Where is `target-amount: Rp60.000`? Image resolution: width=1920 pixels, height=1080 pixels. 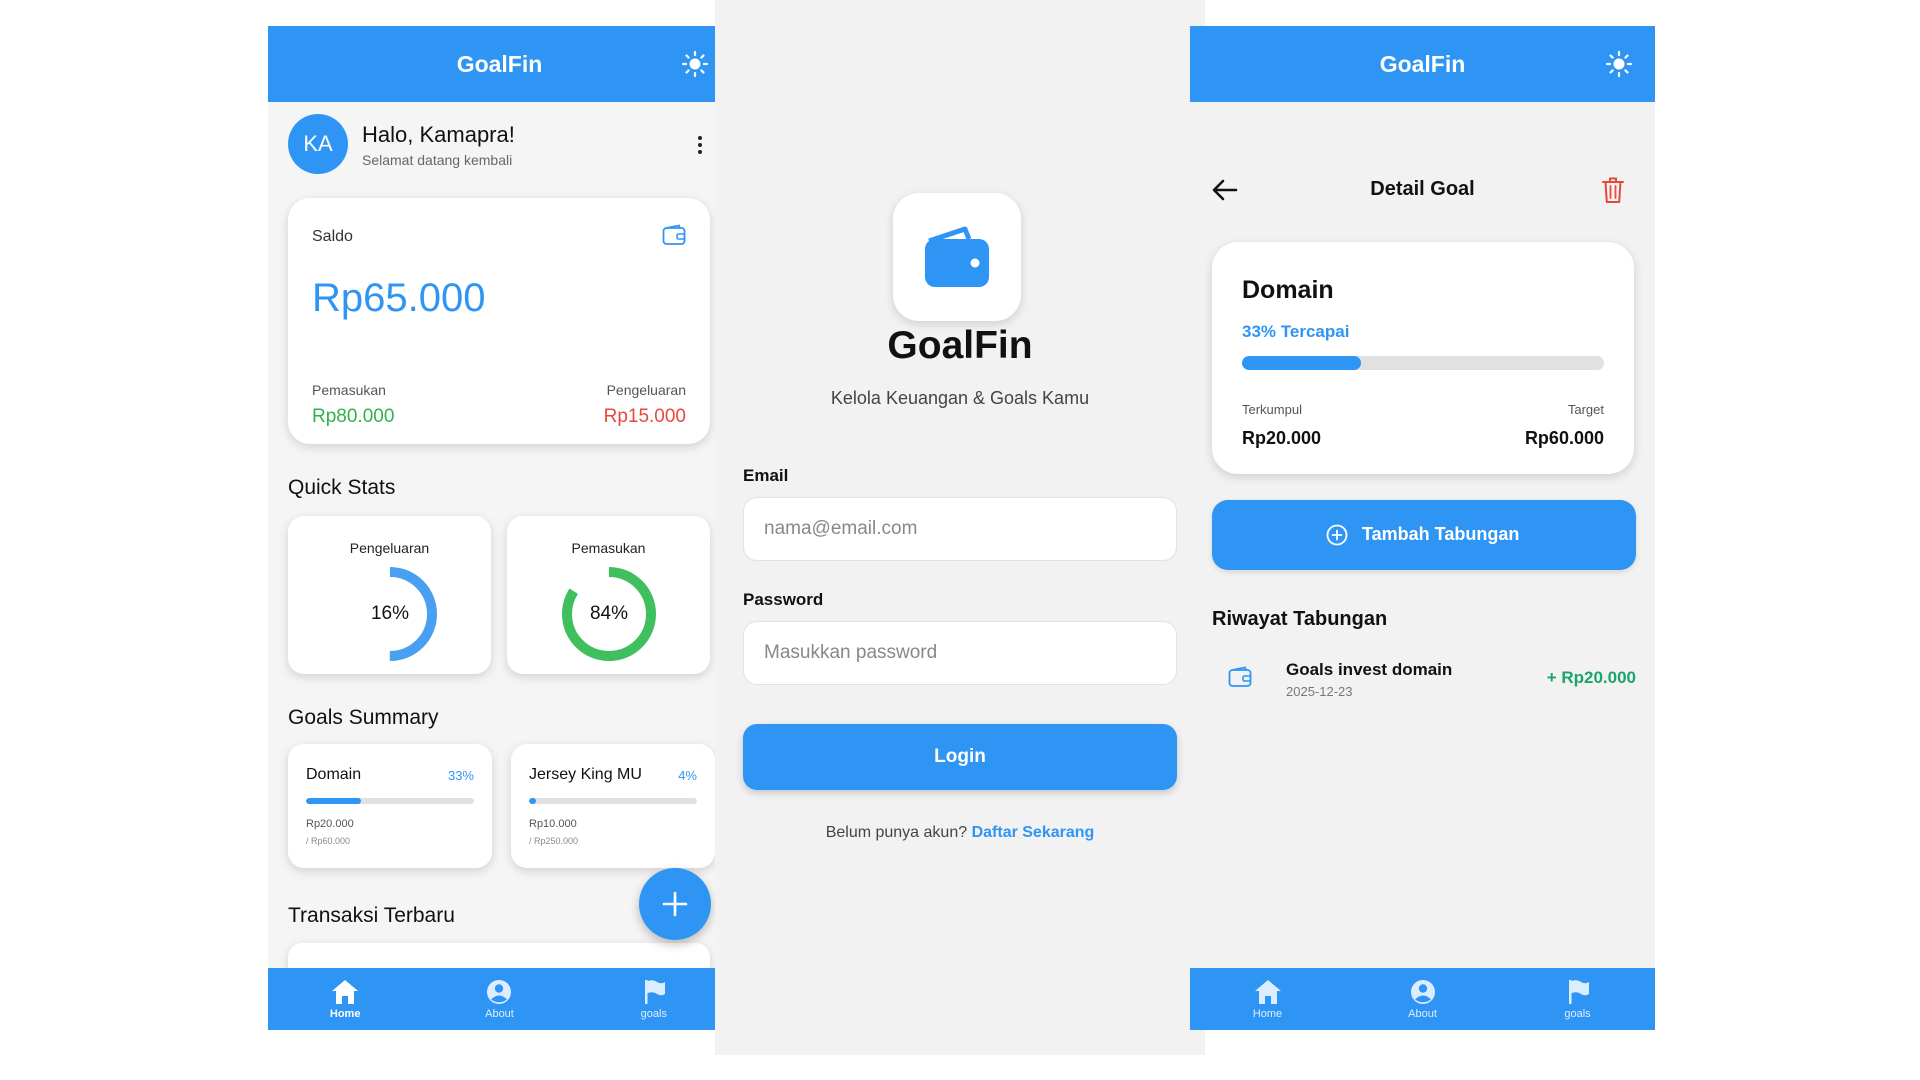
target-amount: Rp60.000 is located at coordinates (1564, 438).